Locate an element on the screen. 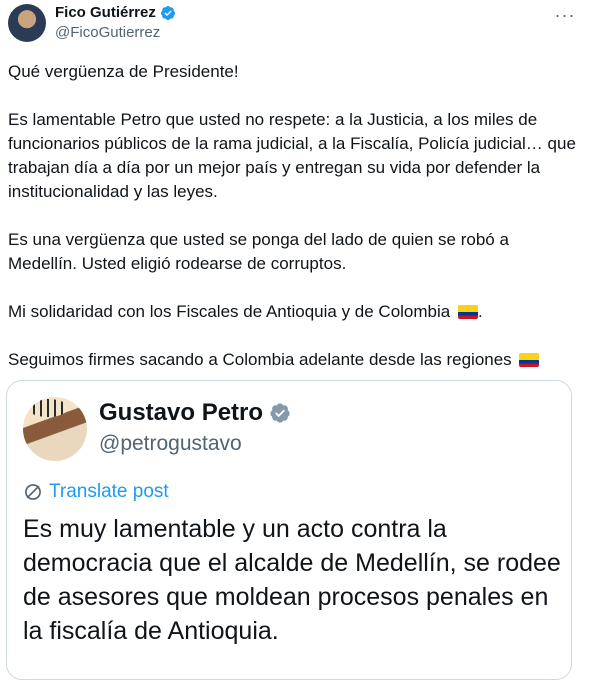 The width and height of the screenshot is (597, 680). quoted-display-name: Gustavo Petro is located at coordinates (181, 413).